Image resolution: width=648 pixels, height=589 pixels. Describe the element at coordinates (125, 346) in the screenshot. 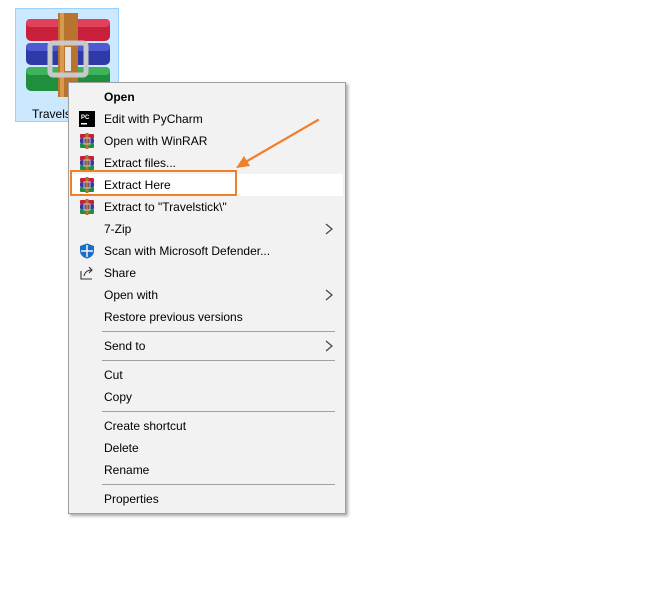

I see `menu-item-label: Send to` at that location.